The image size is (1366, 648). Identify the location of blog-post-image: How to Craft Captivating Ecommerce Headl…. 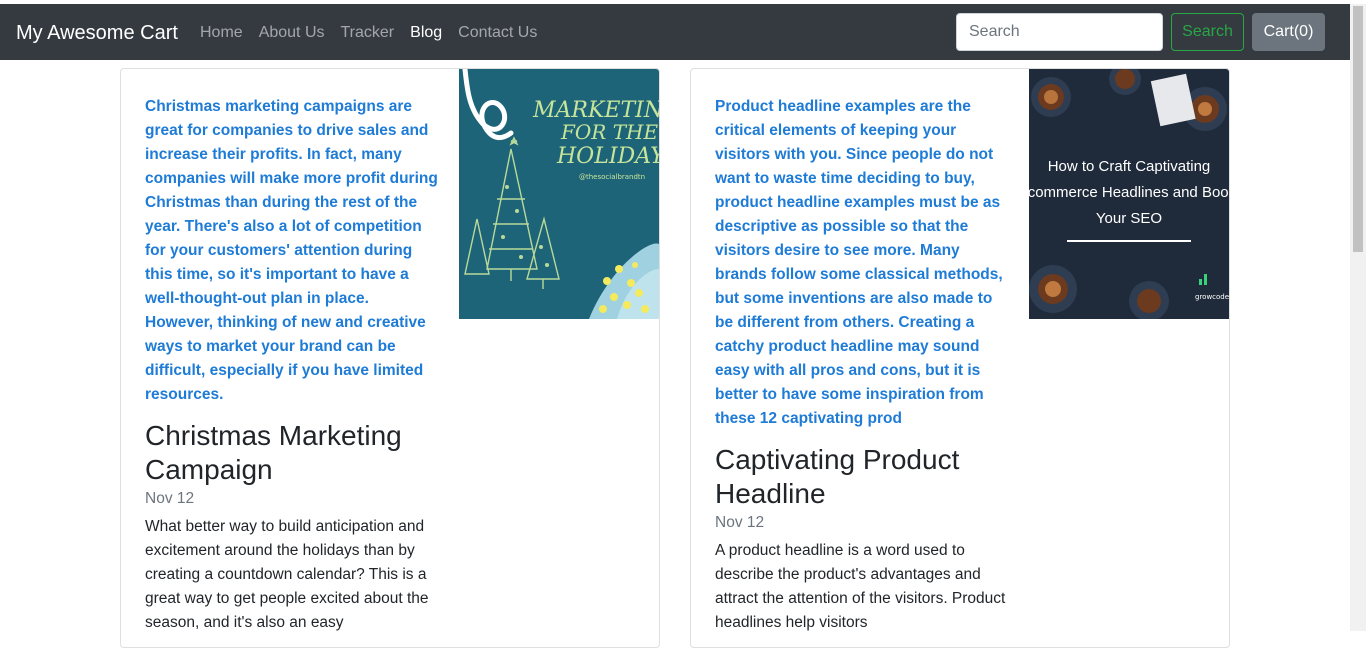
(1129, 194).